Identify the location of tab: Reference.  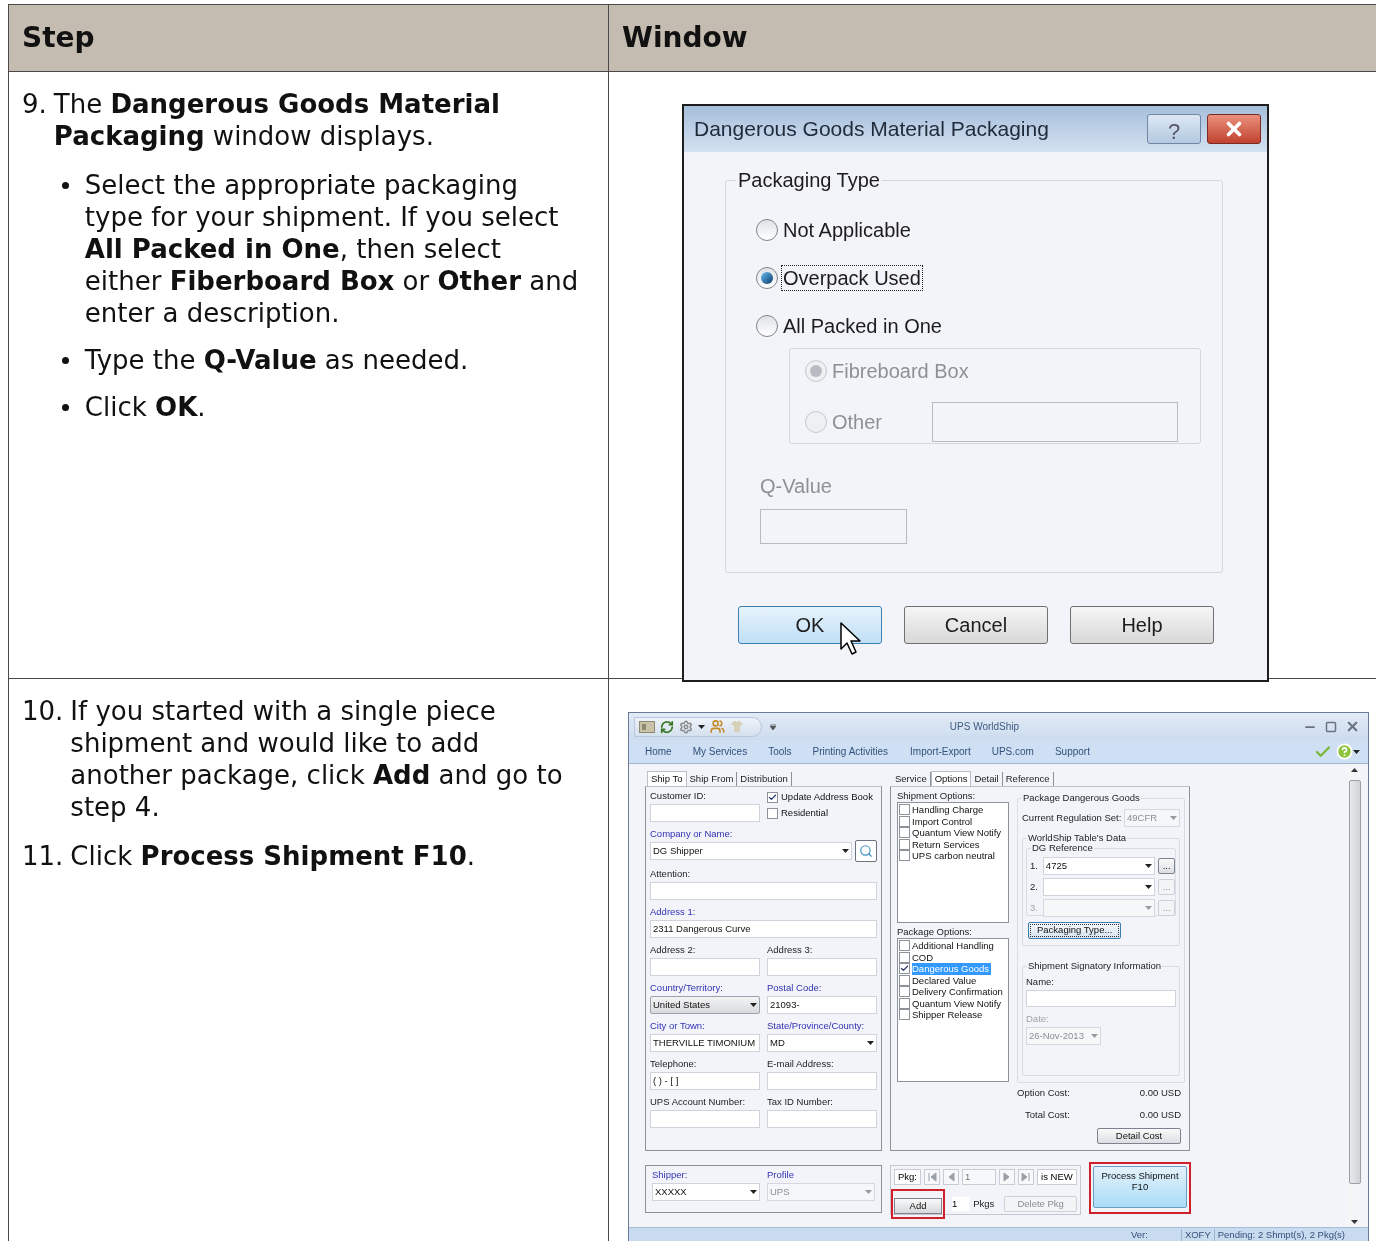
(1028, 779).